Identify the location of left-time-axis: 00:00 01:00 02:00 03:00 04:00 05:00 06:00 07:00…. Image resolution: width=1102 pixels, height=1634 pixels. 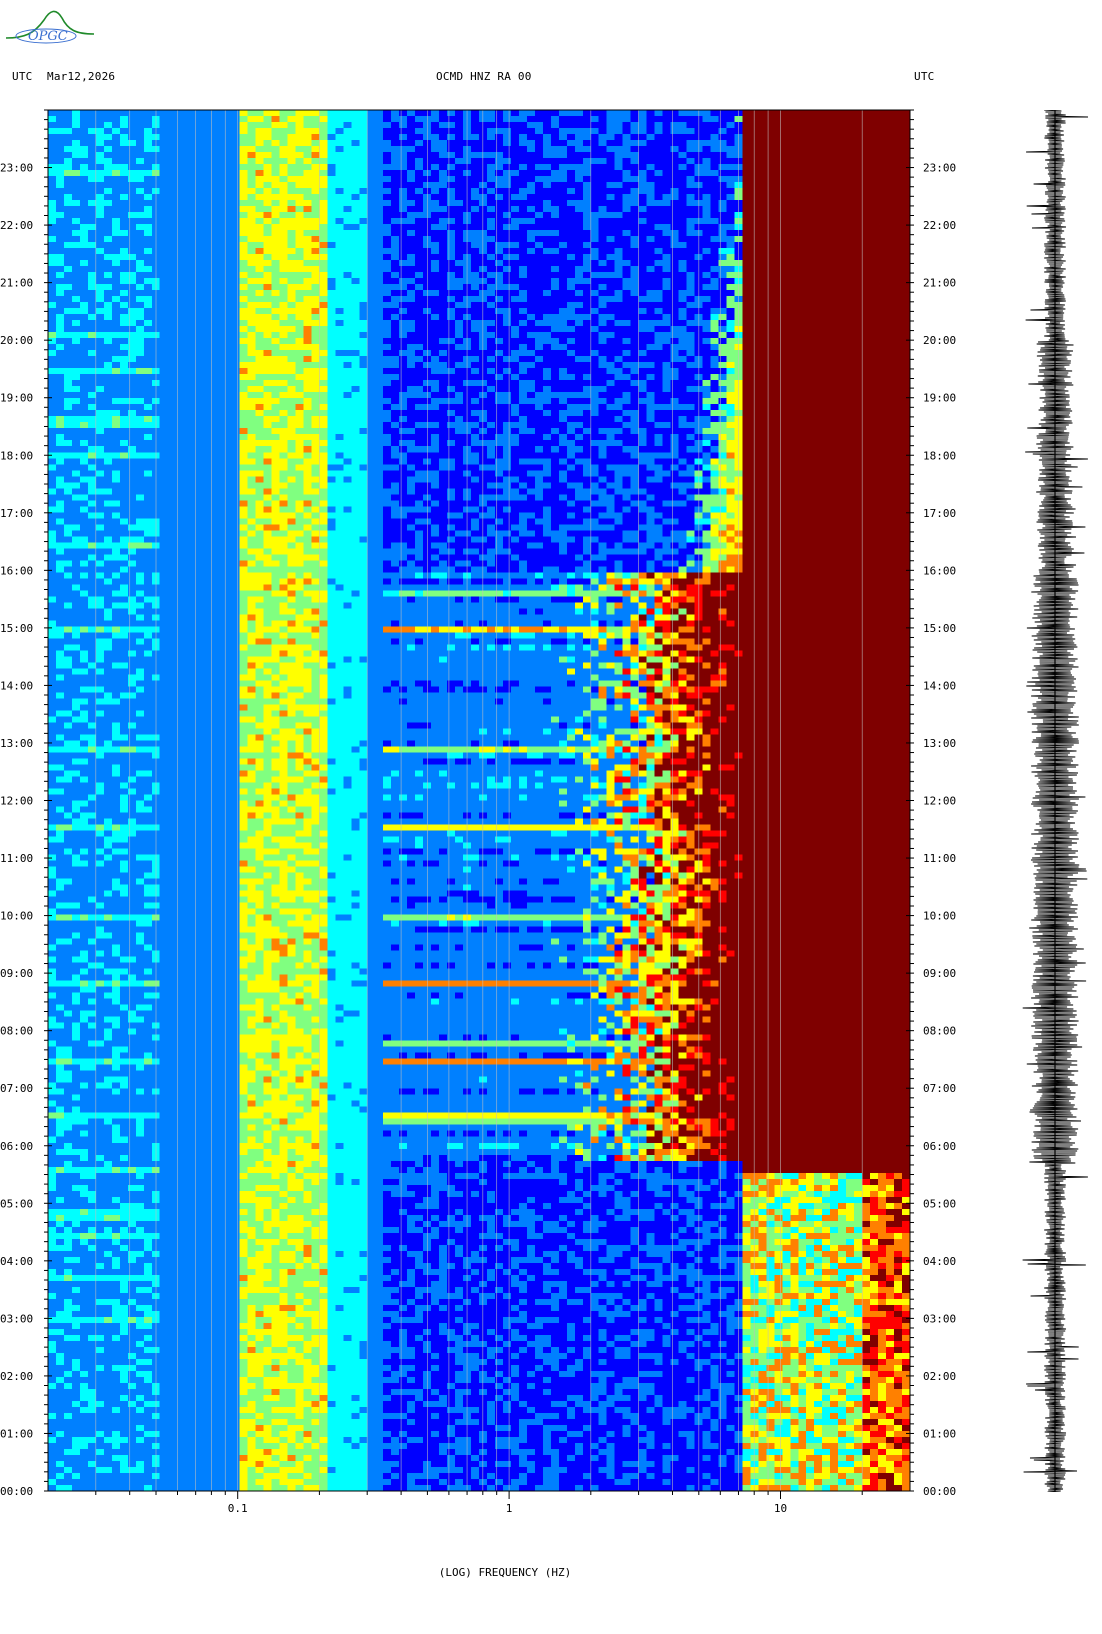
(26, 803).